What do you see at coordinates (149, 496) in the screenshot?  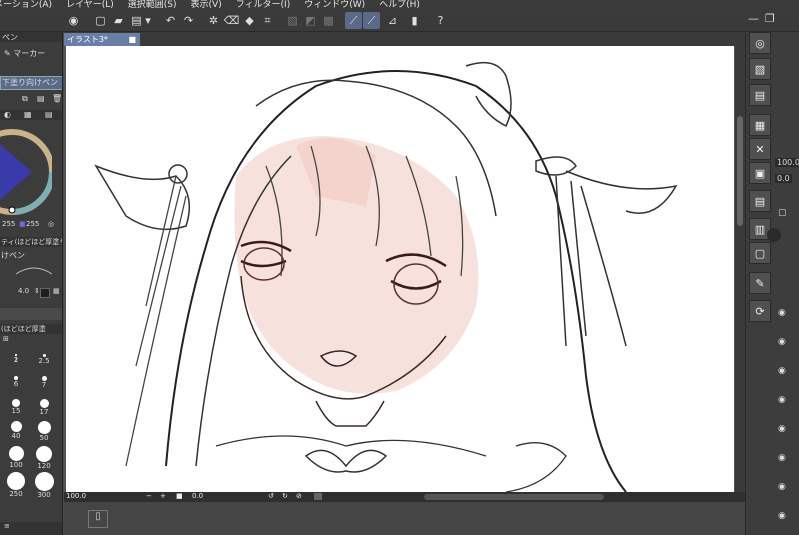 I see `zoom-out-icon: −` at bounding box center [149, 496].